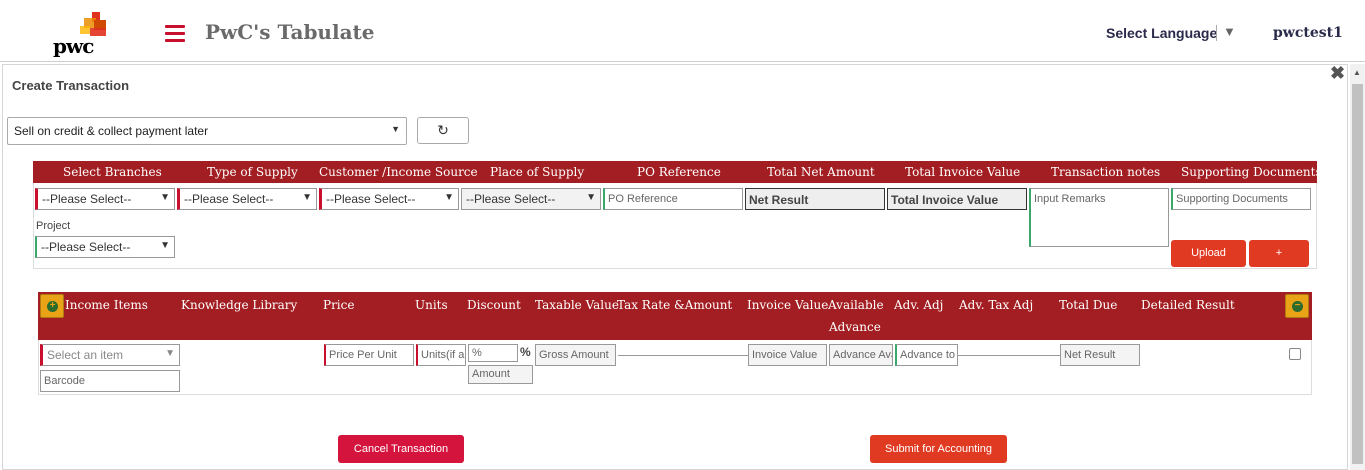 The width and height of the screenshot is (1365, 470). What do you see at coordinates (86, 247) in the screenshot?
I see `project-value: --Please Select--` at bounding box center [86, 247].